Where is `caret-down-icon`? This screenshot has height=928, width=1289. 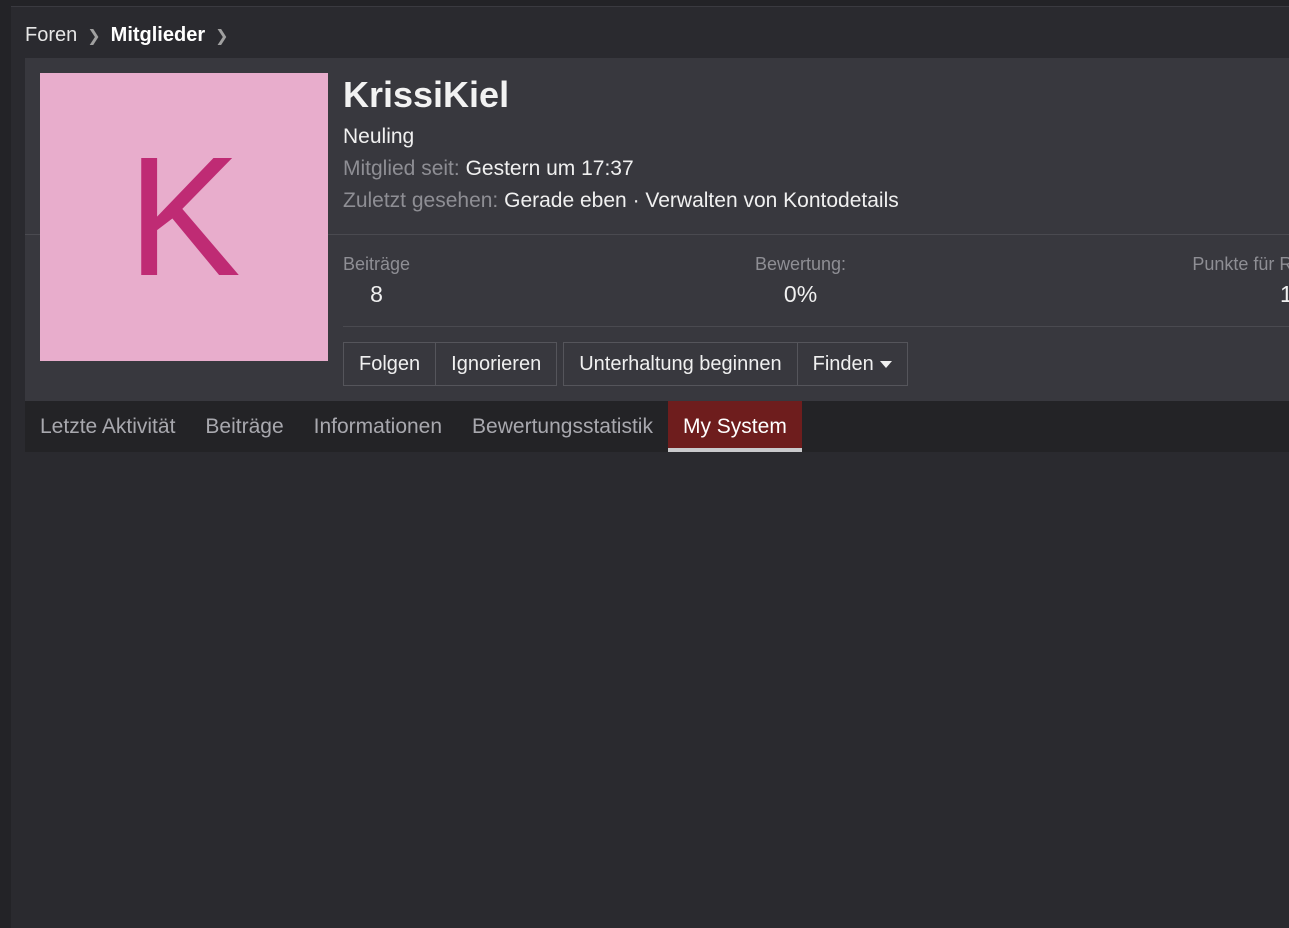
caret-down-icon is located at coordinates (885, 364).